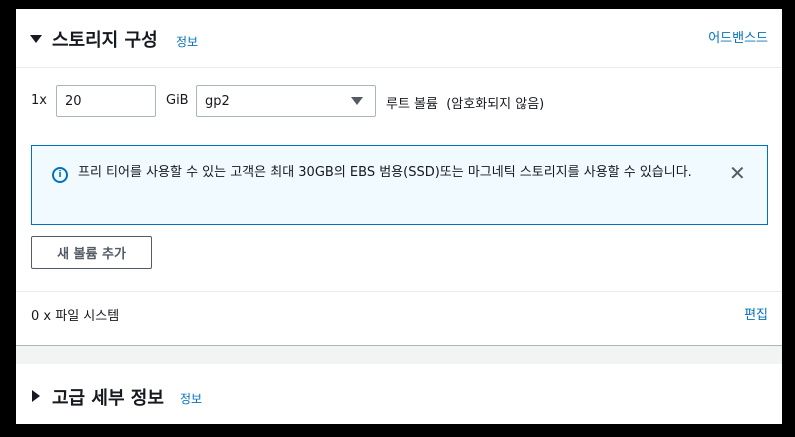 The image size is (795, 437). What do you see at coordinates (465, 104) in the screenshot?
I see `volume-description: 루트 볼륨 (암호화되지 않음)` at bounding box center [465, 104].